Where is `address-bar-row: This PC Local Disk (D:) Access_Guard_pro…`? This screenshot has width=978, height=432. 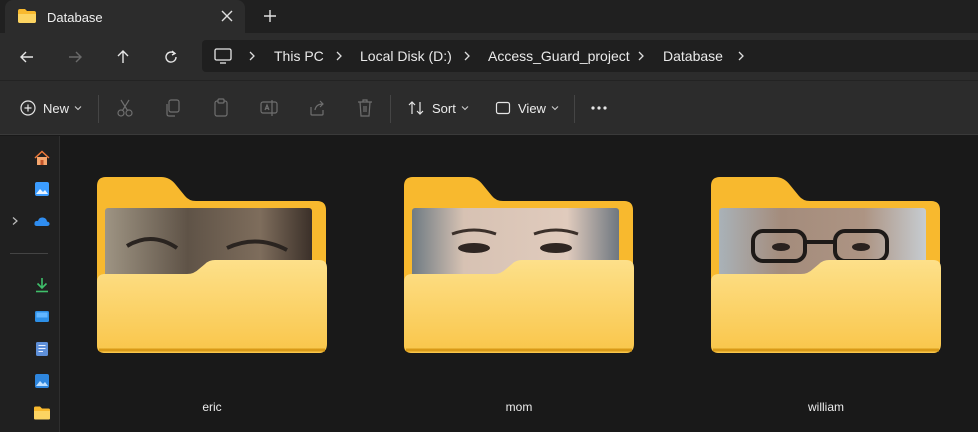 address-bar-row: This PC Local Disk (D:) Access_Guard_pro… is located at coordinates (489, 56).